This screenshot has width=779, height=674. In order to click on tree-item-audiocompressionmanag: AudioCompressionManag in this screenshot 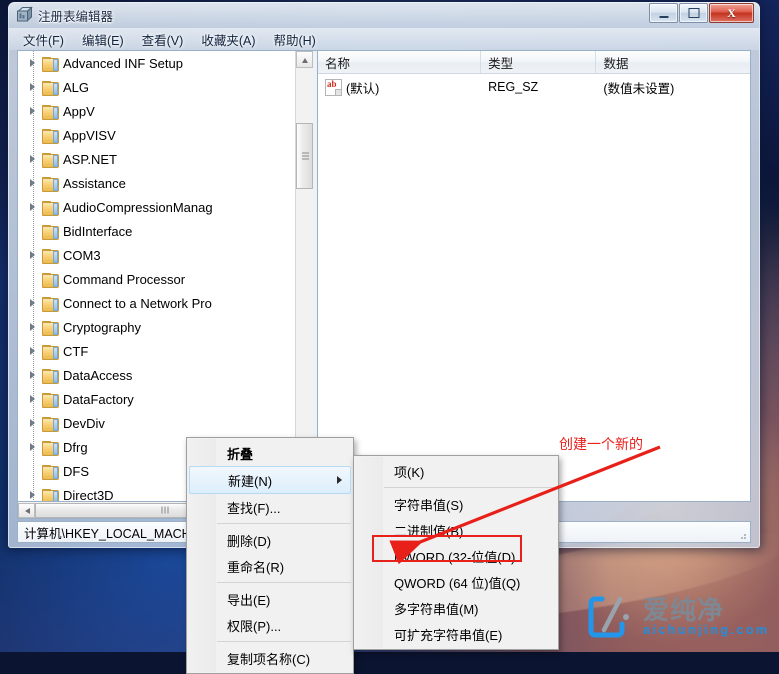, I will do `click(157, 207)`.